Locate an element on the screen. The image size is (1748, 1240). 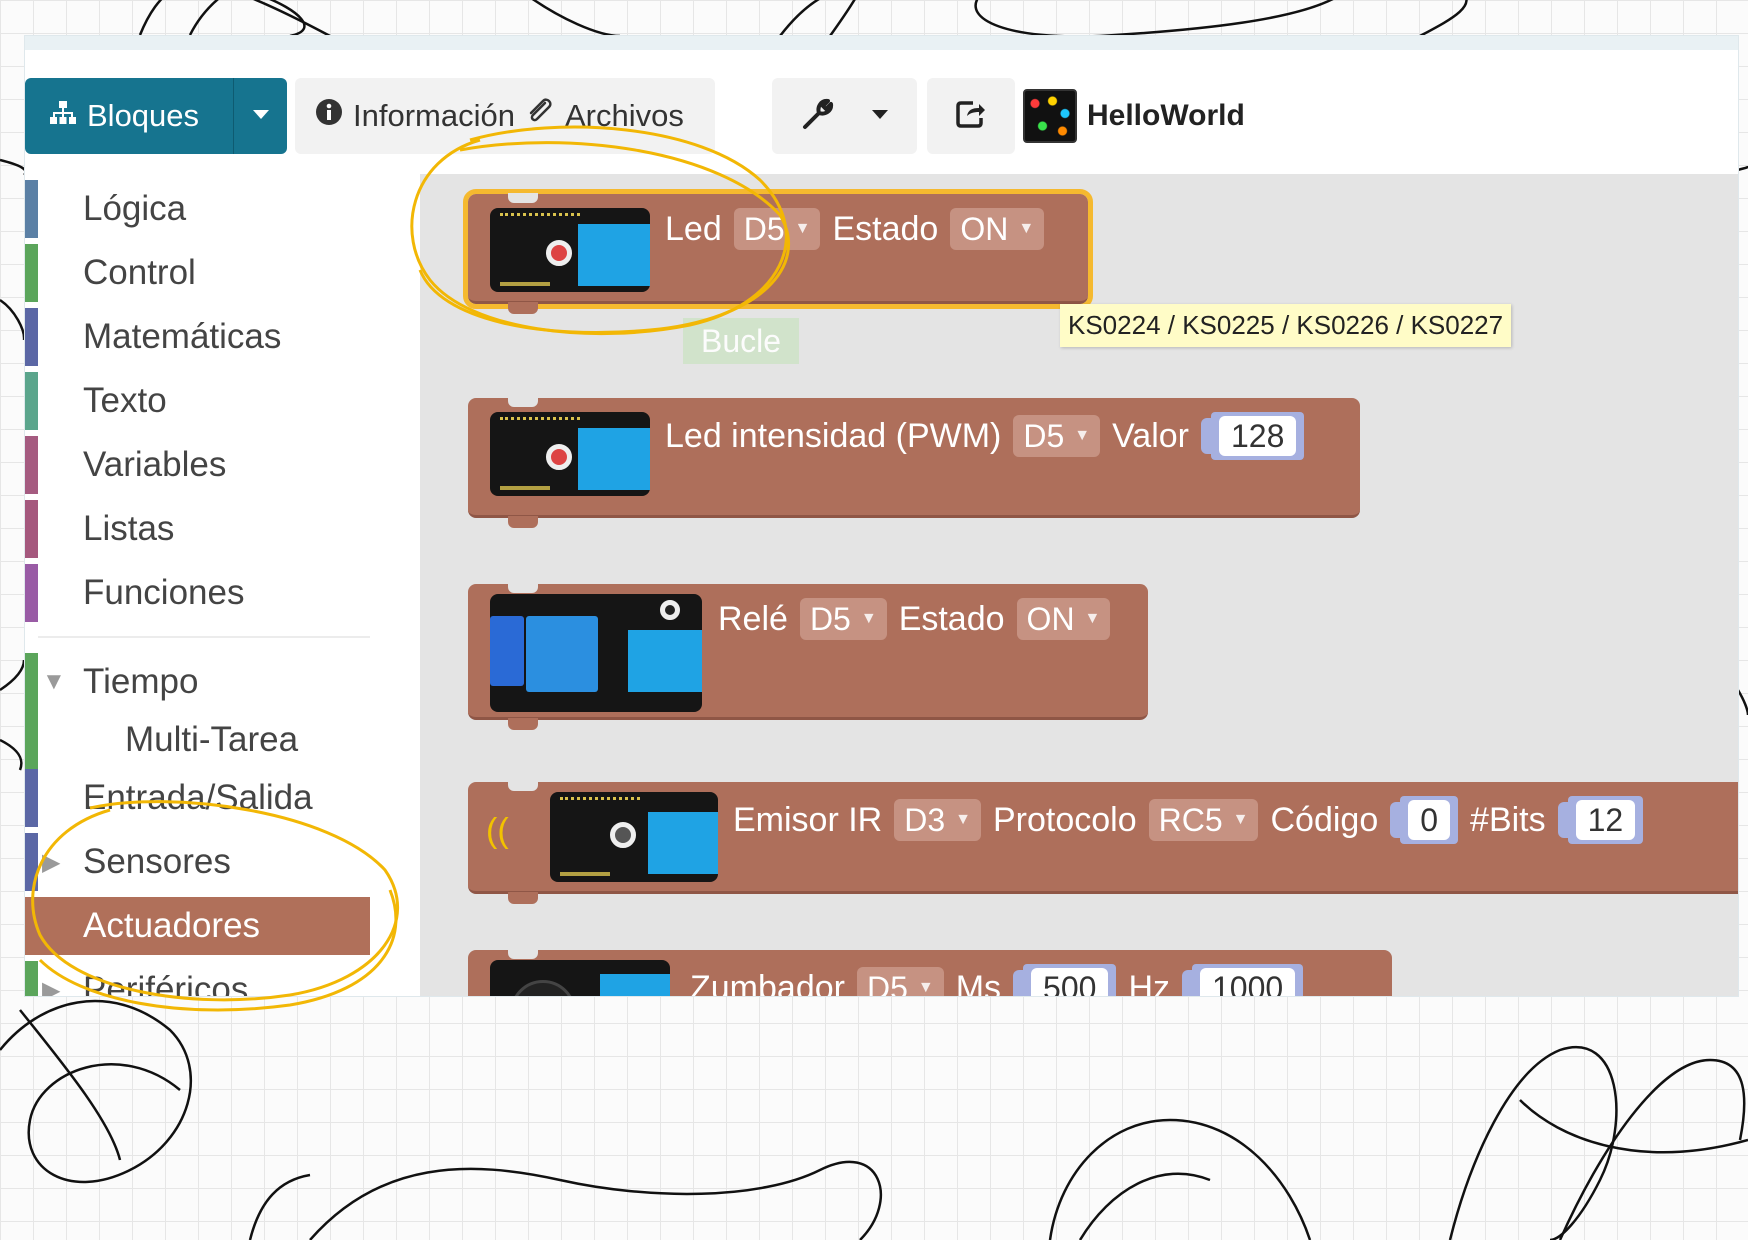
archivos-button: Archivos is located at coordinates (615, 116).